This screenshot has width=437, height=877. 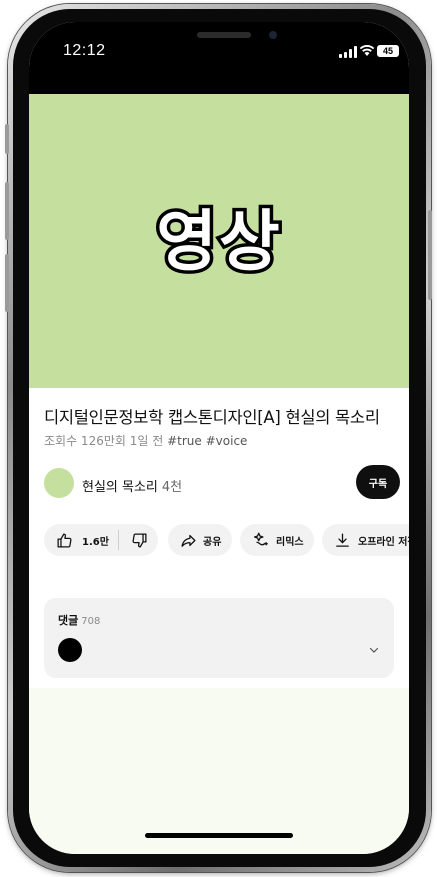 I want to click on battery-icon: 45, so click(x=388, y=51).